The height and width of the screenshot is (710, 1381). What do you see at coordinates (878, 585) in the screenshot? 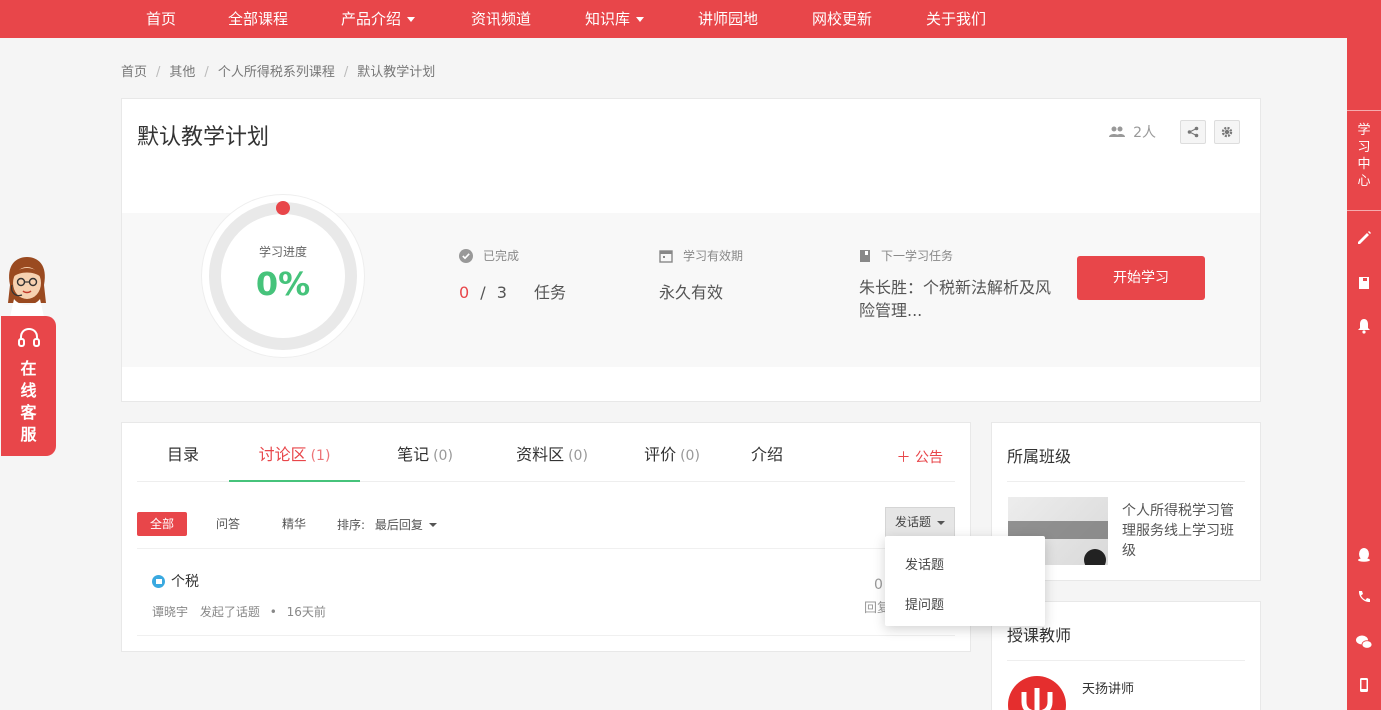
I see `reply-count: 0` at bounding box center [878, 585].